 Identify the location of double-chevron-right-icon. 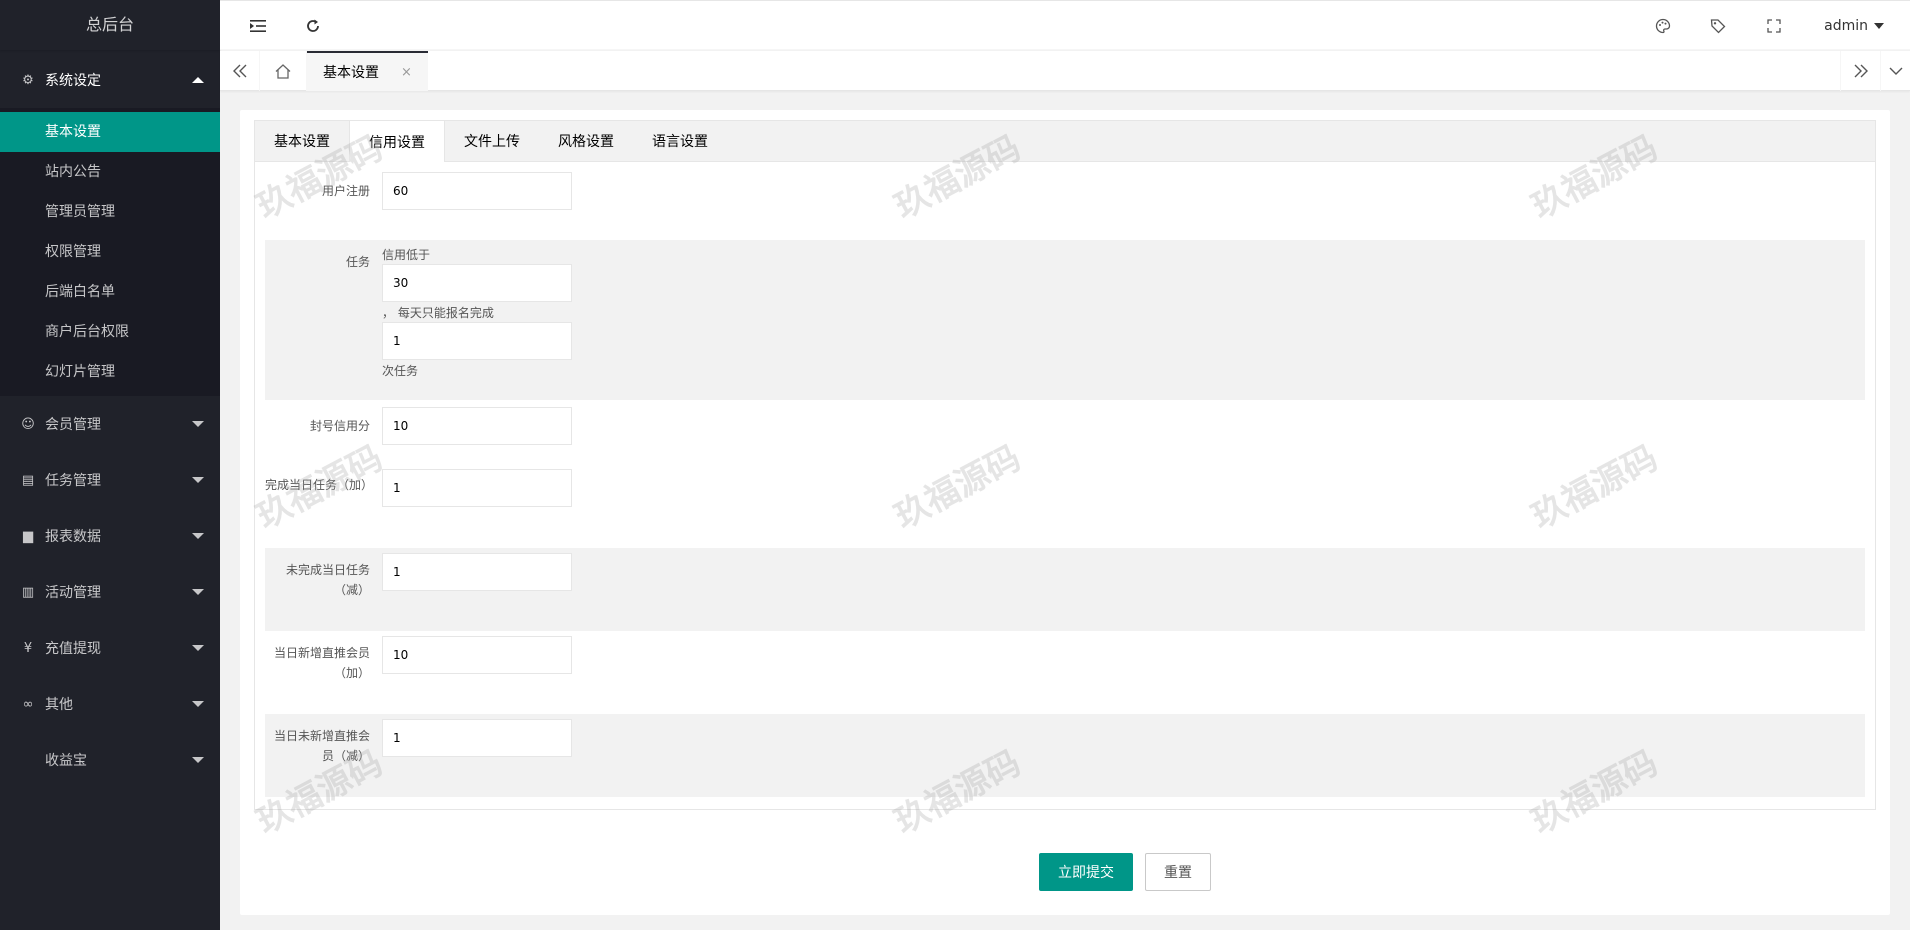
(1861, 71).